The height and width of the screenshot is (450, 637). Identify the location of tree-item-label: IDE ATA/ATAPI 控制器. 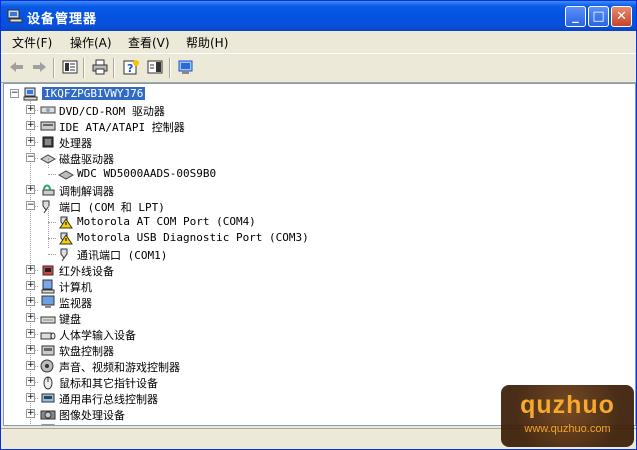
(122, 127).